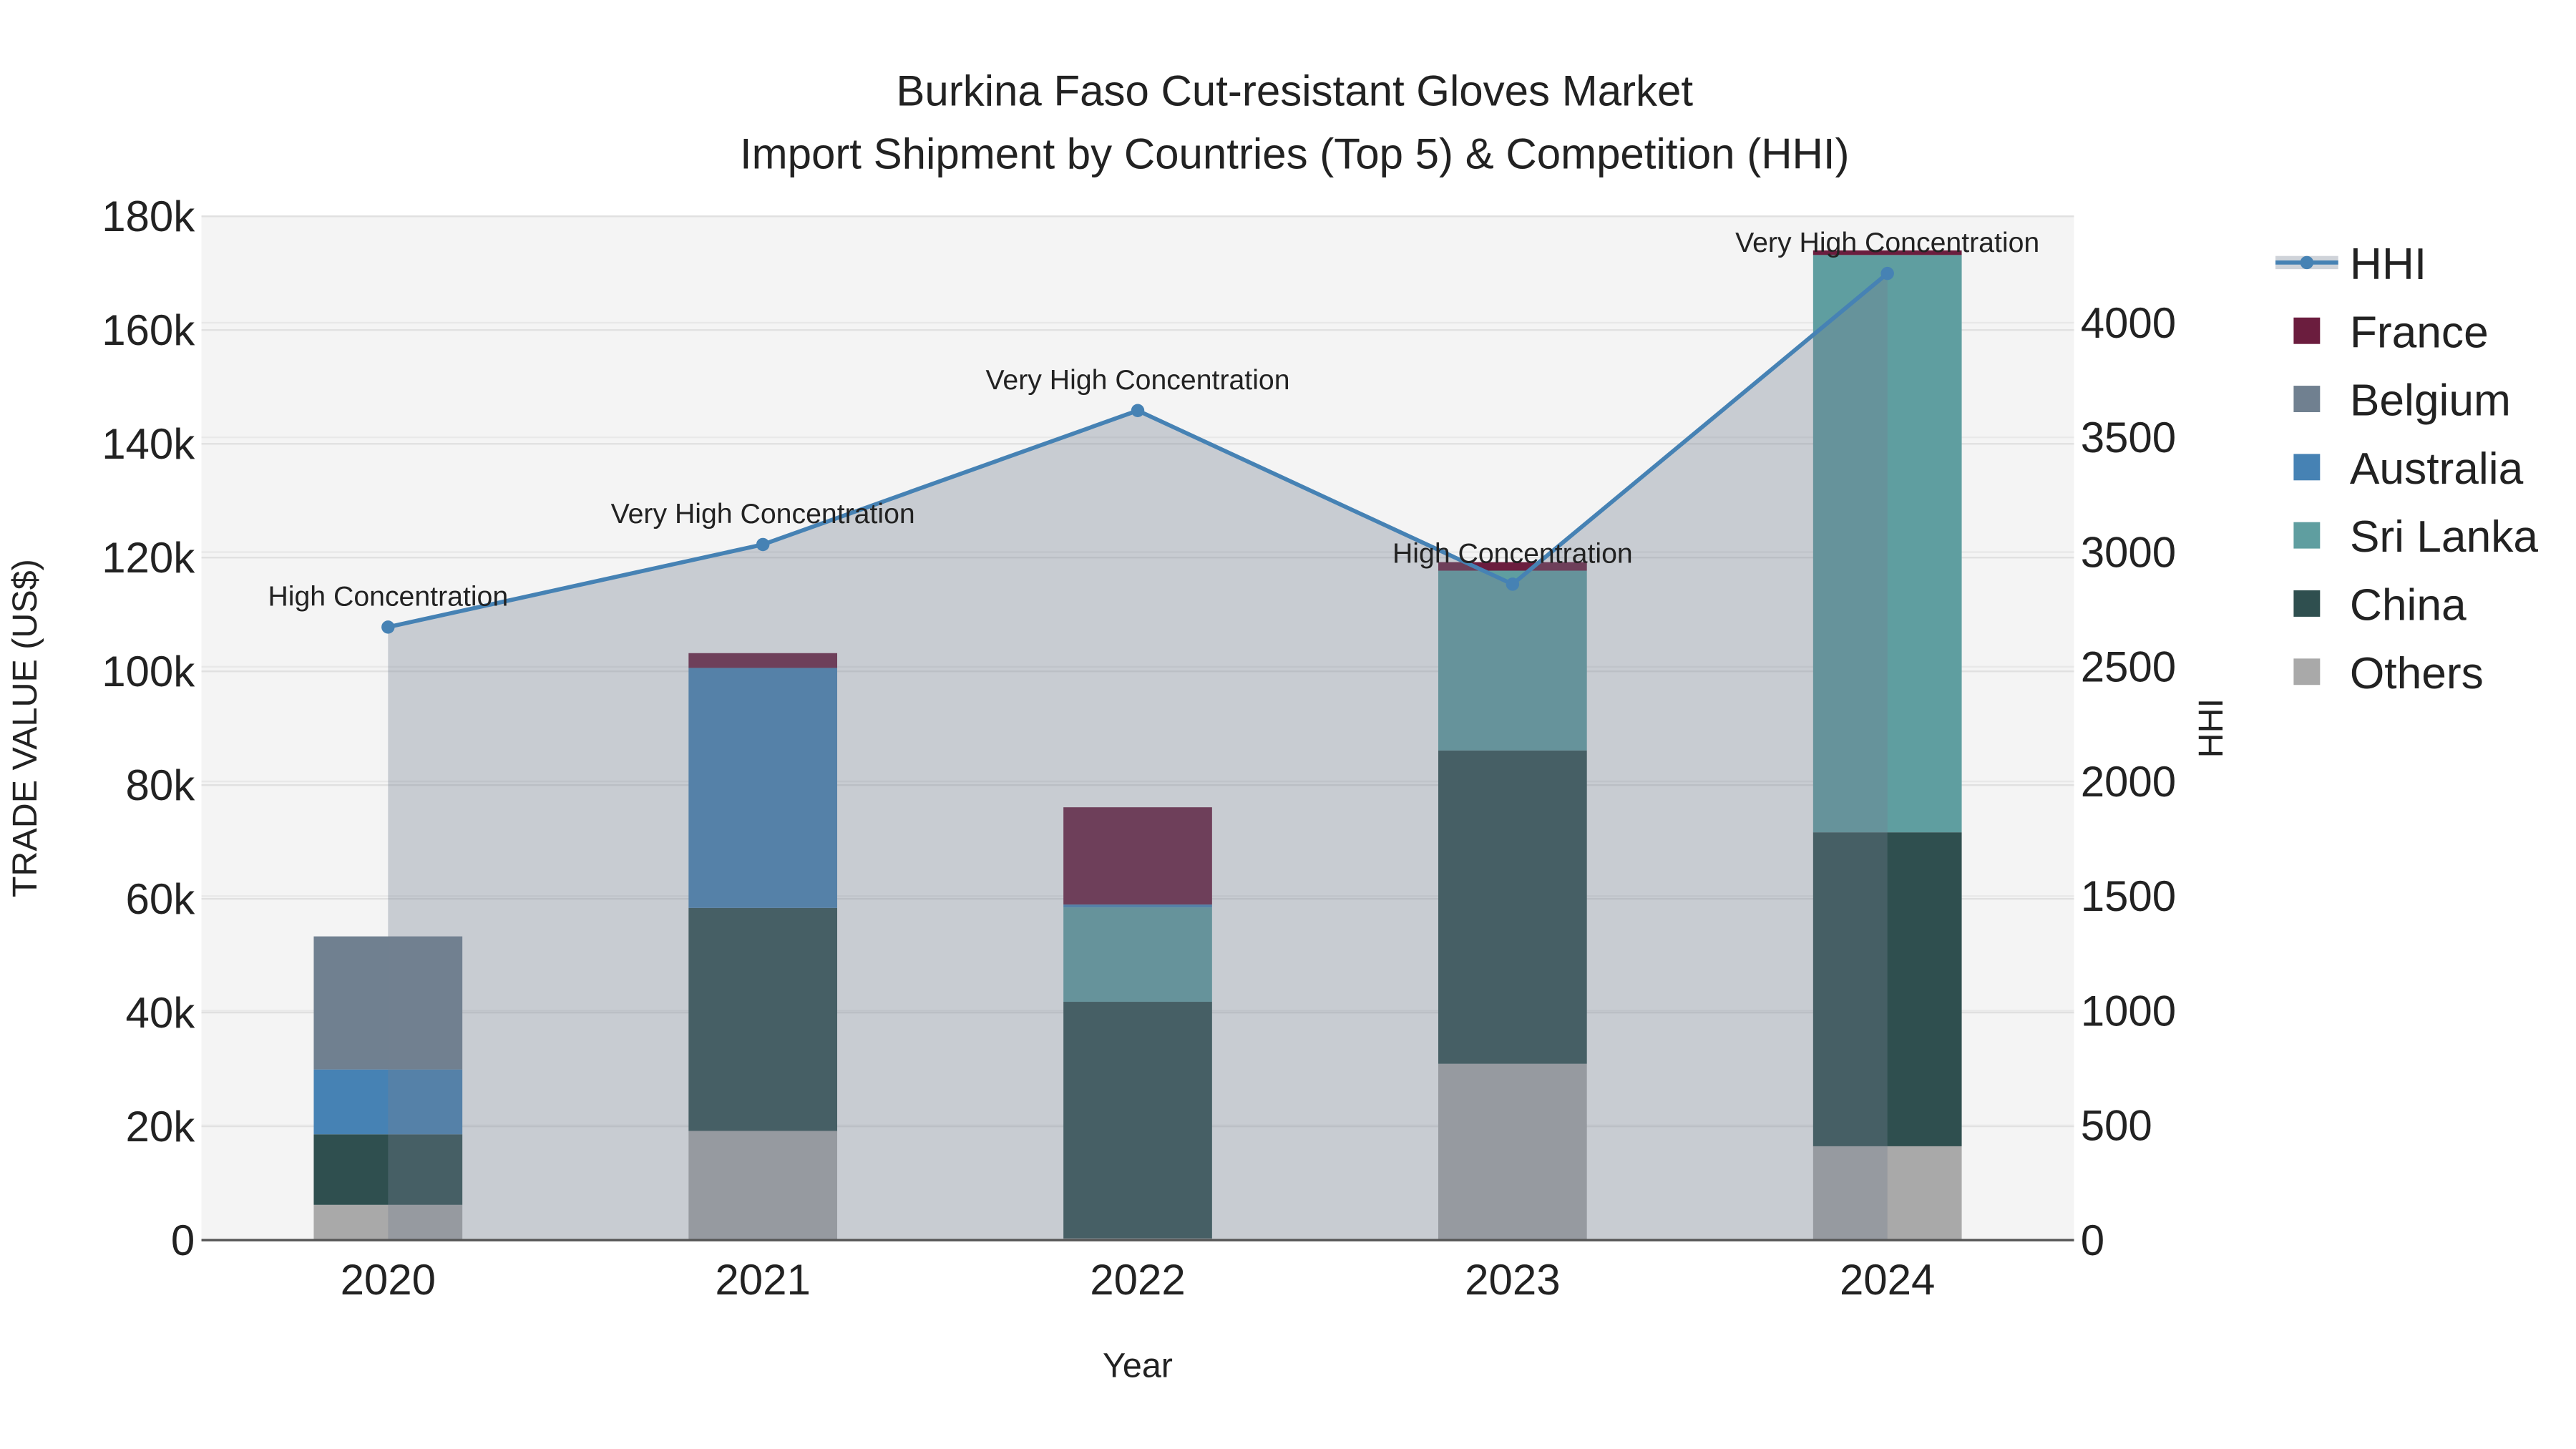 The image size is (2576, 1449). What do you see at coordinates (161, 785) in the screenshot?
I see `y-tick-label: 80k` at bounding box center [161, 785].